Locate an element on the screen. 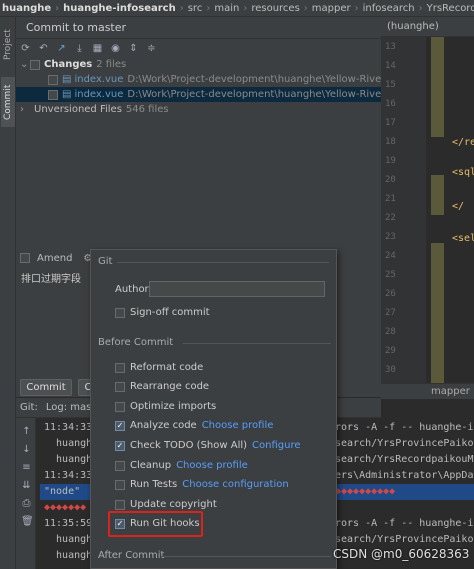  editor-tab: (huanghe) is located at coordinates (410, 26).